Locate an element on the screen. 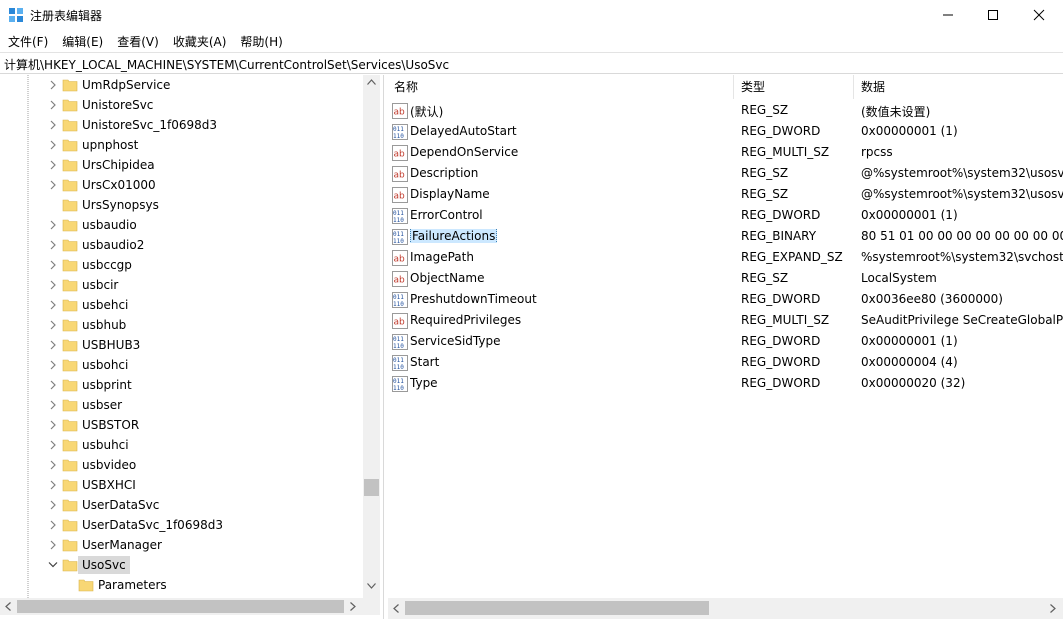 The width and height of the screenshot is (1063, 619). value-row: 011 110 Start REG_DWORD 0x00000004 (4) is located at coordinates (725, 362).